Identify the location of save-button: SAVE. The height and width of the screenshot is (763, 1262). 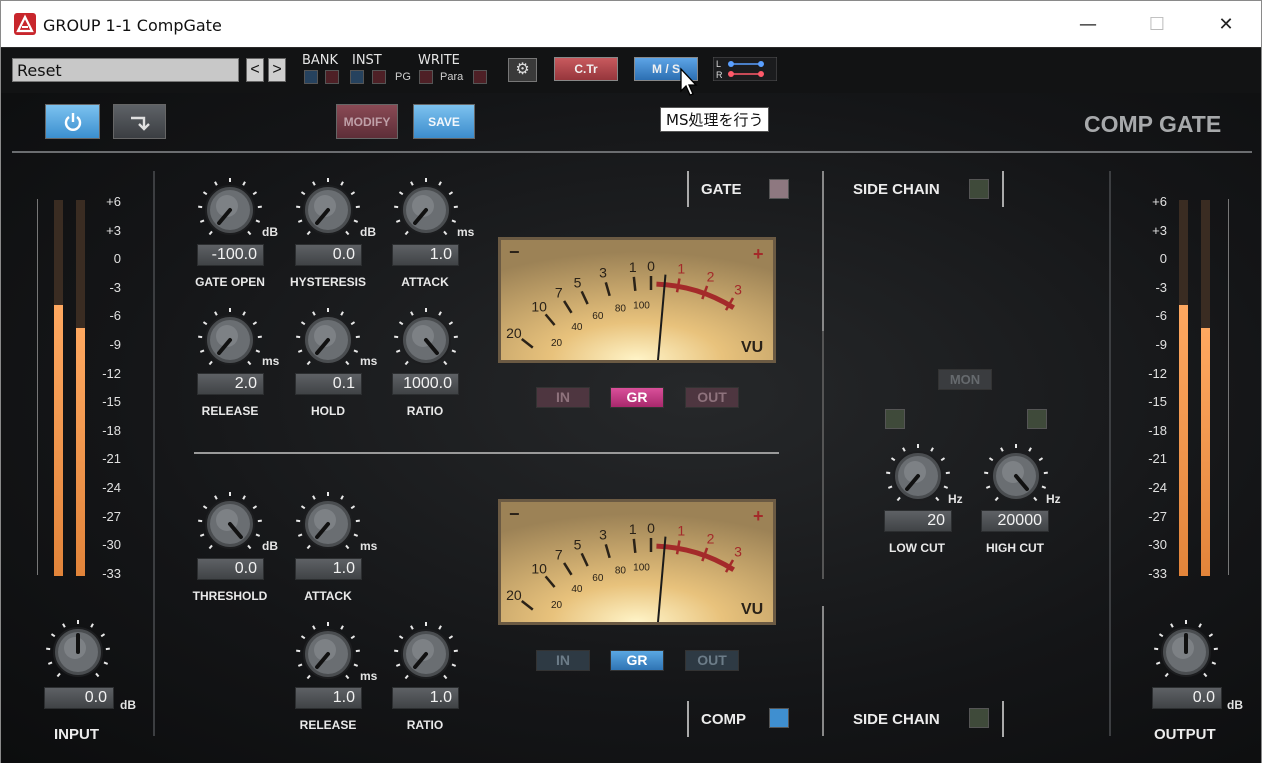
(444, 121).